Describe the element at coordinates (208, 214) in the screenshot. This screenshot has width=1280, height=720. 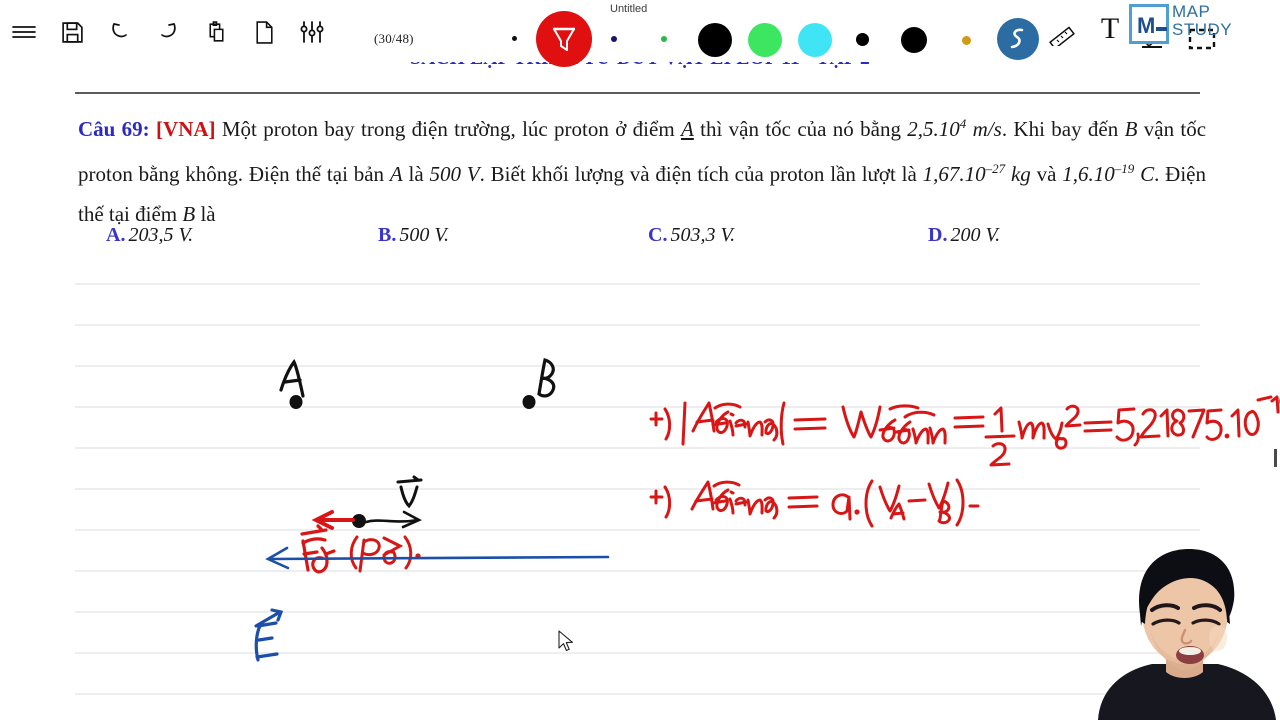
I see `question-text-9: là` at that location.